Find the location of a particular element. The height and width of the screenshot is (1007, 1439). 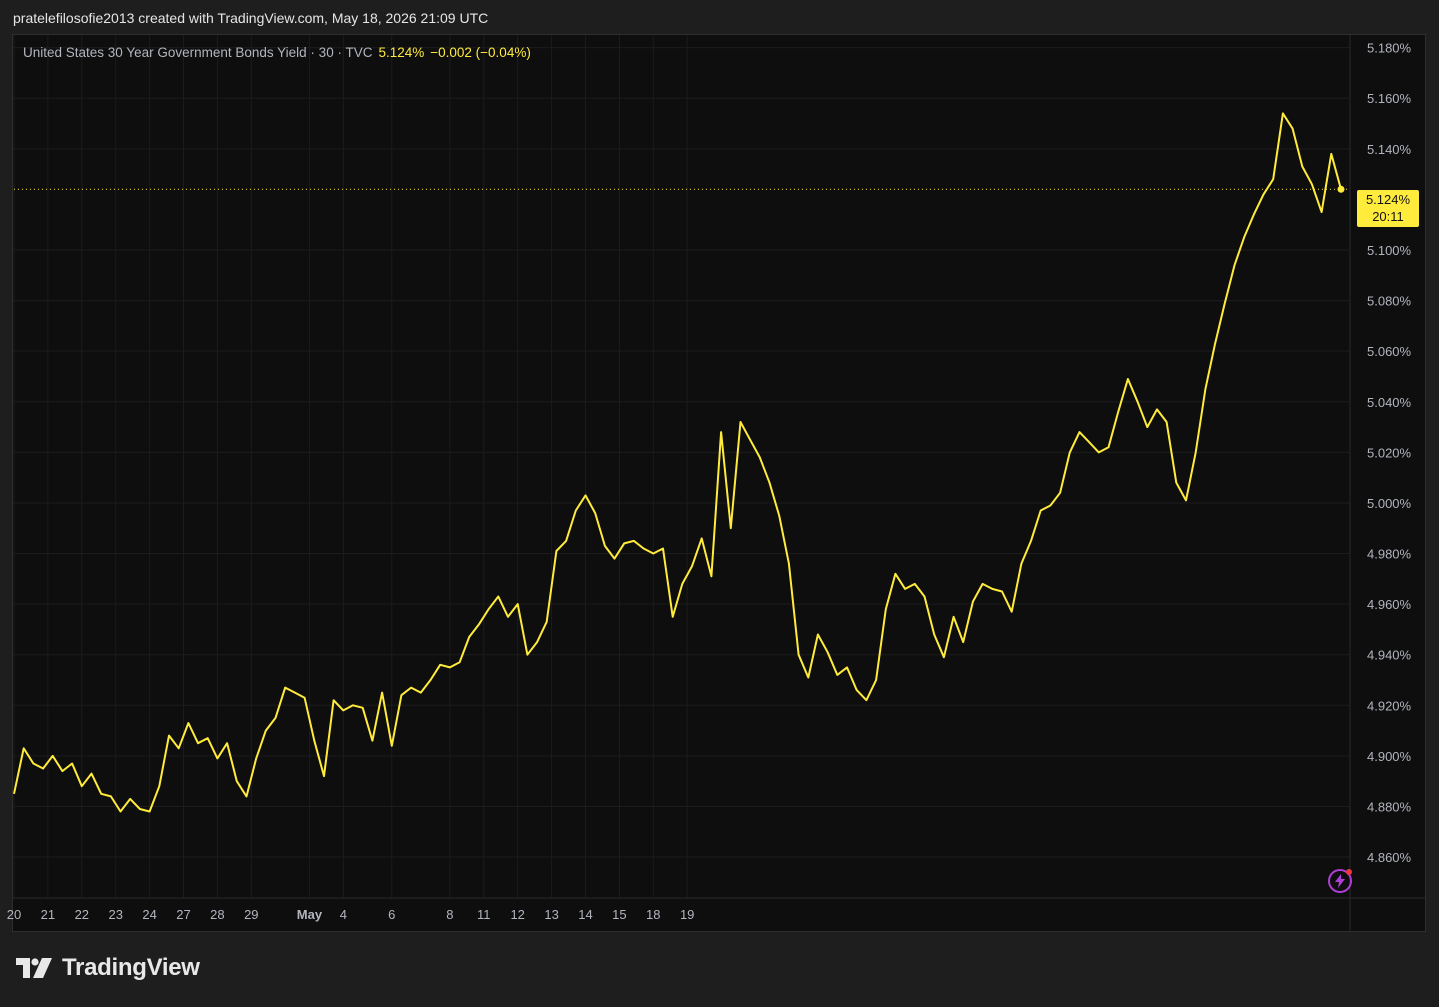

tradingview-logo: TradingView is located at coordinates (108, 968).